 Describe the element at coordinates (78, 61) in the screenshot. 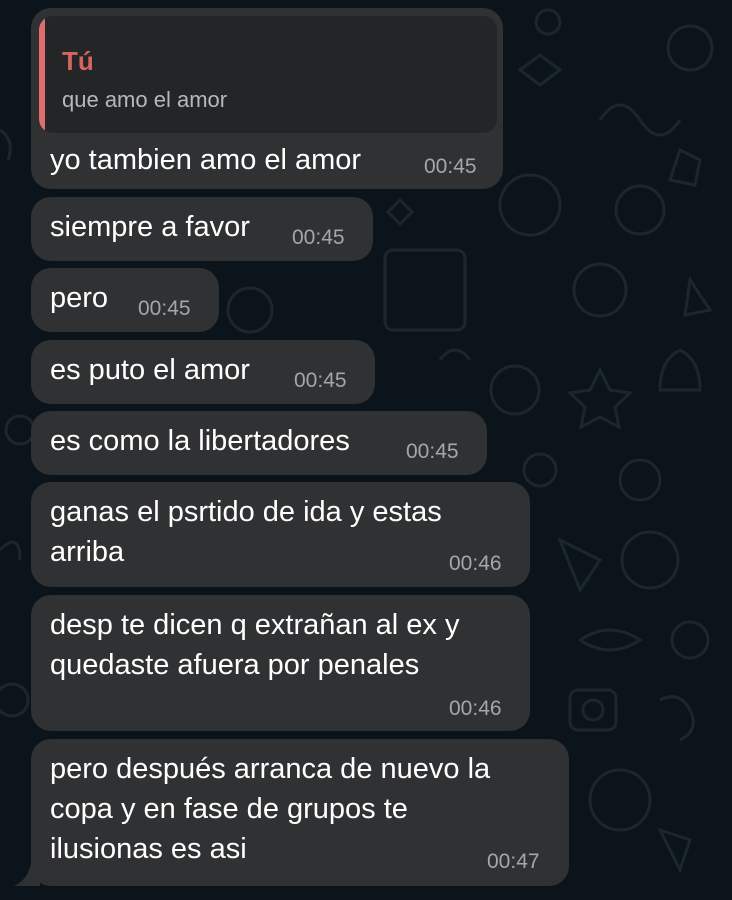

I see `quoted-author: Tú` at that location.